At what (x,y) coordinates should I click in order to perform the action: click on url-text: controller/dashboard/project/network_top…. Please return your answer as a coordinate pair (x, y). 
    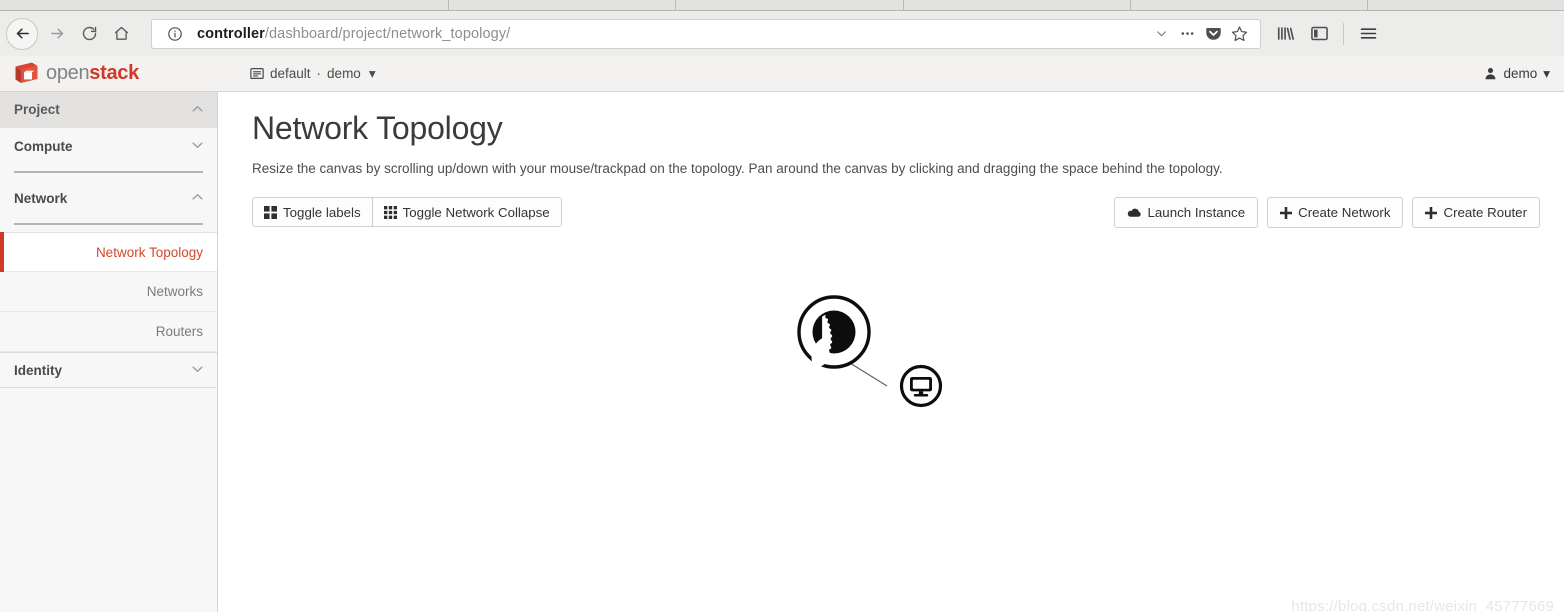
    Looking at the image, I should click on (668, 34).